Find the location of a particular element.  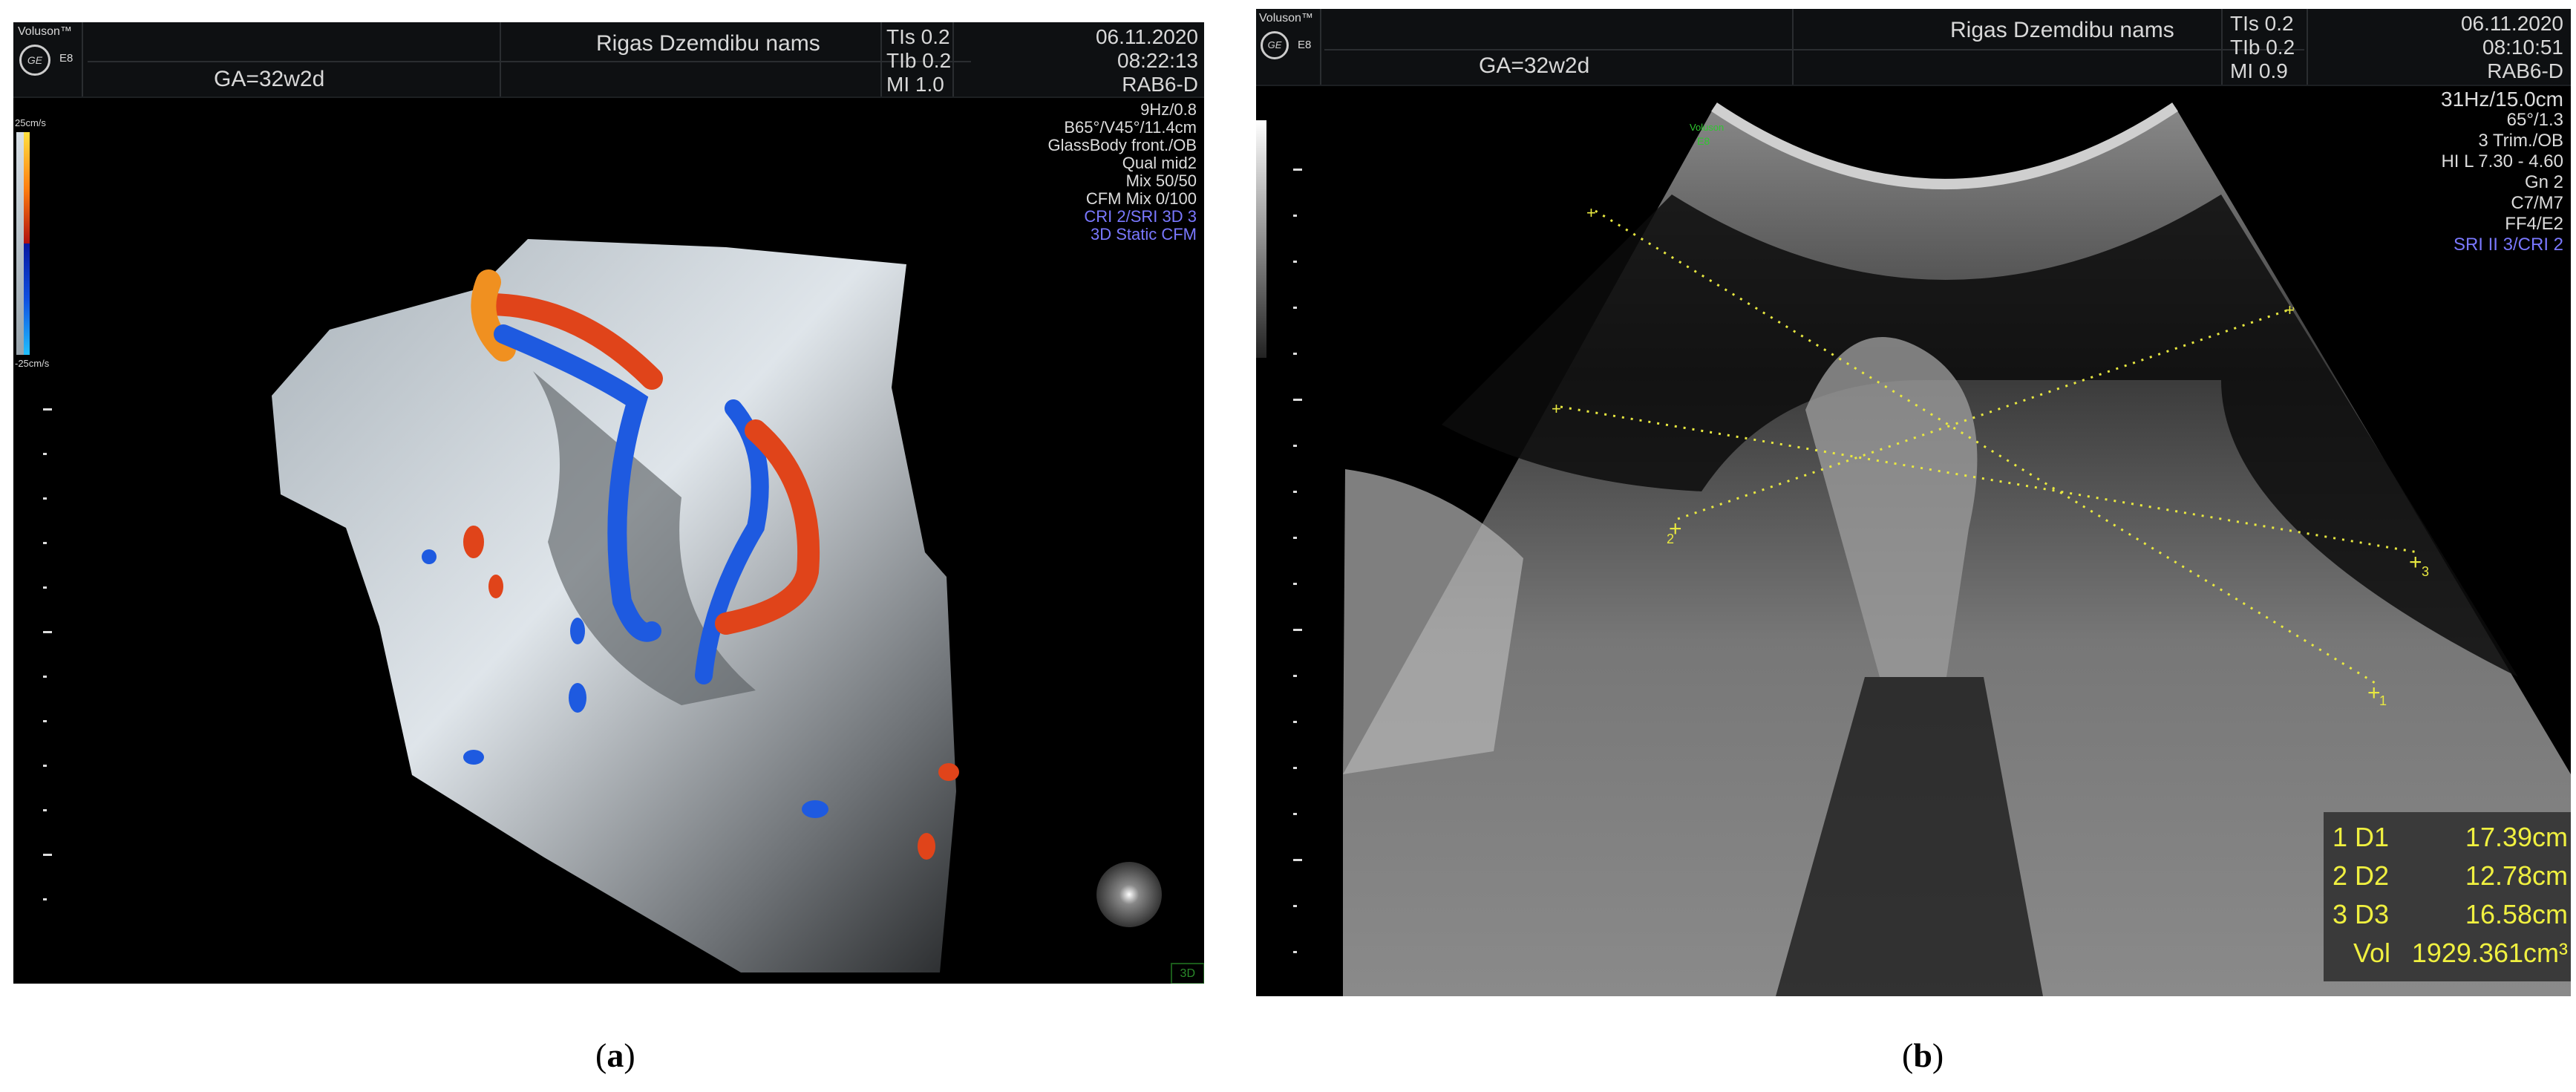

param: FF4/E2 is located at coordinates (2534, 224).